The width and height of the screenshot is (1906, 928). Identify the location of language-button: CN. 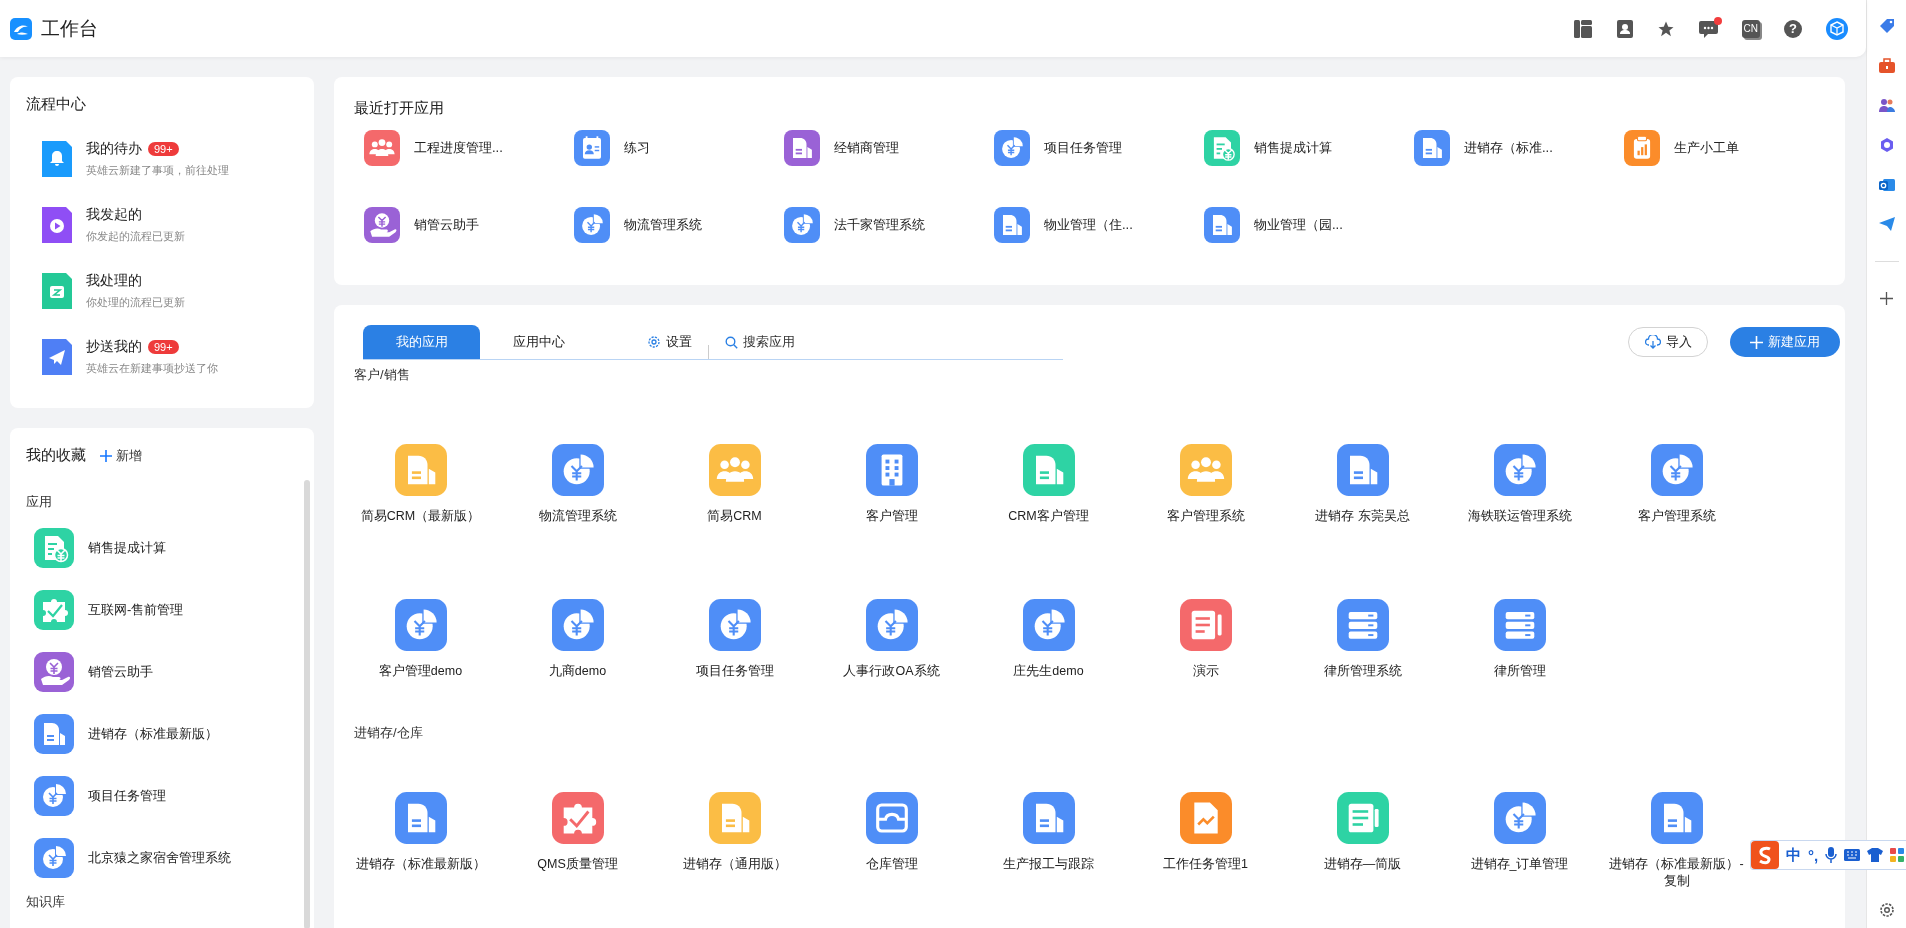
(1750, 28).